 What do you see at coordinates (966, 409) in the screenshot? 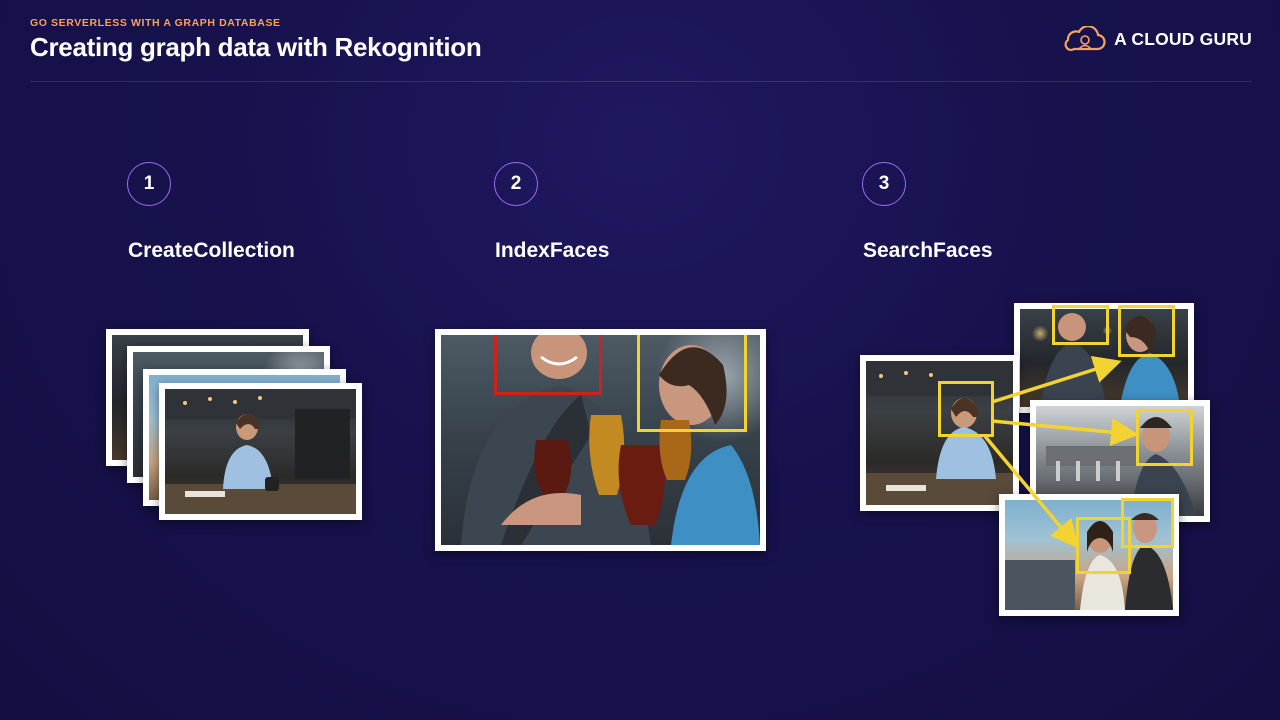
I see `query-face-box` at bounding box center [966, 409].